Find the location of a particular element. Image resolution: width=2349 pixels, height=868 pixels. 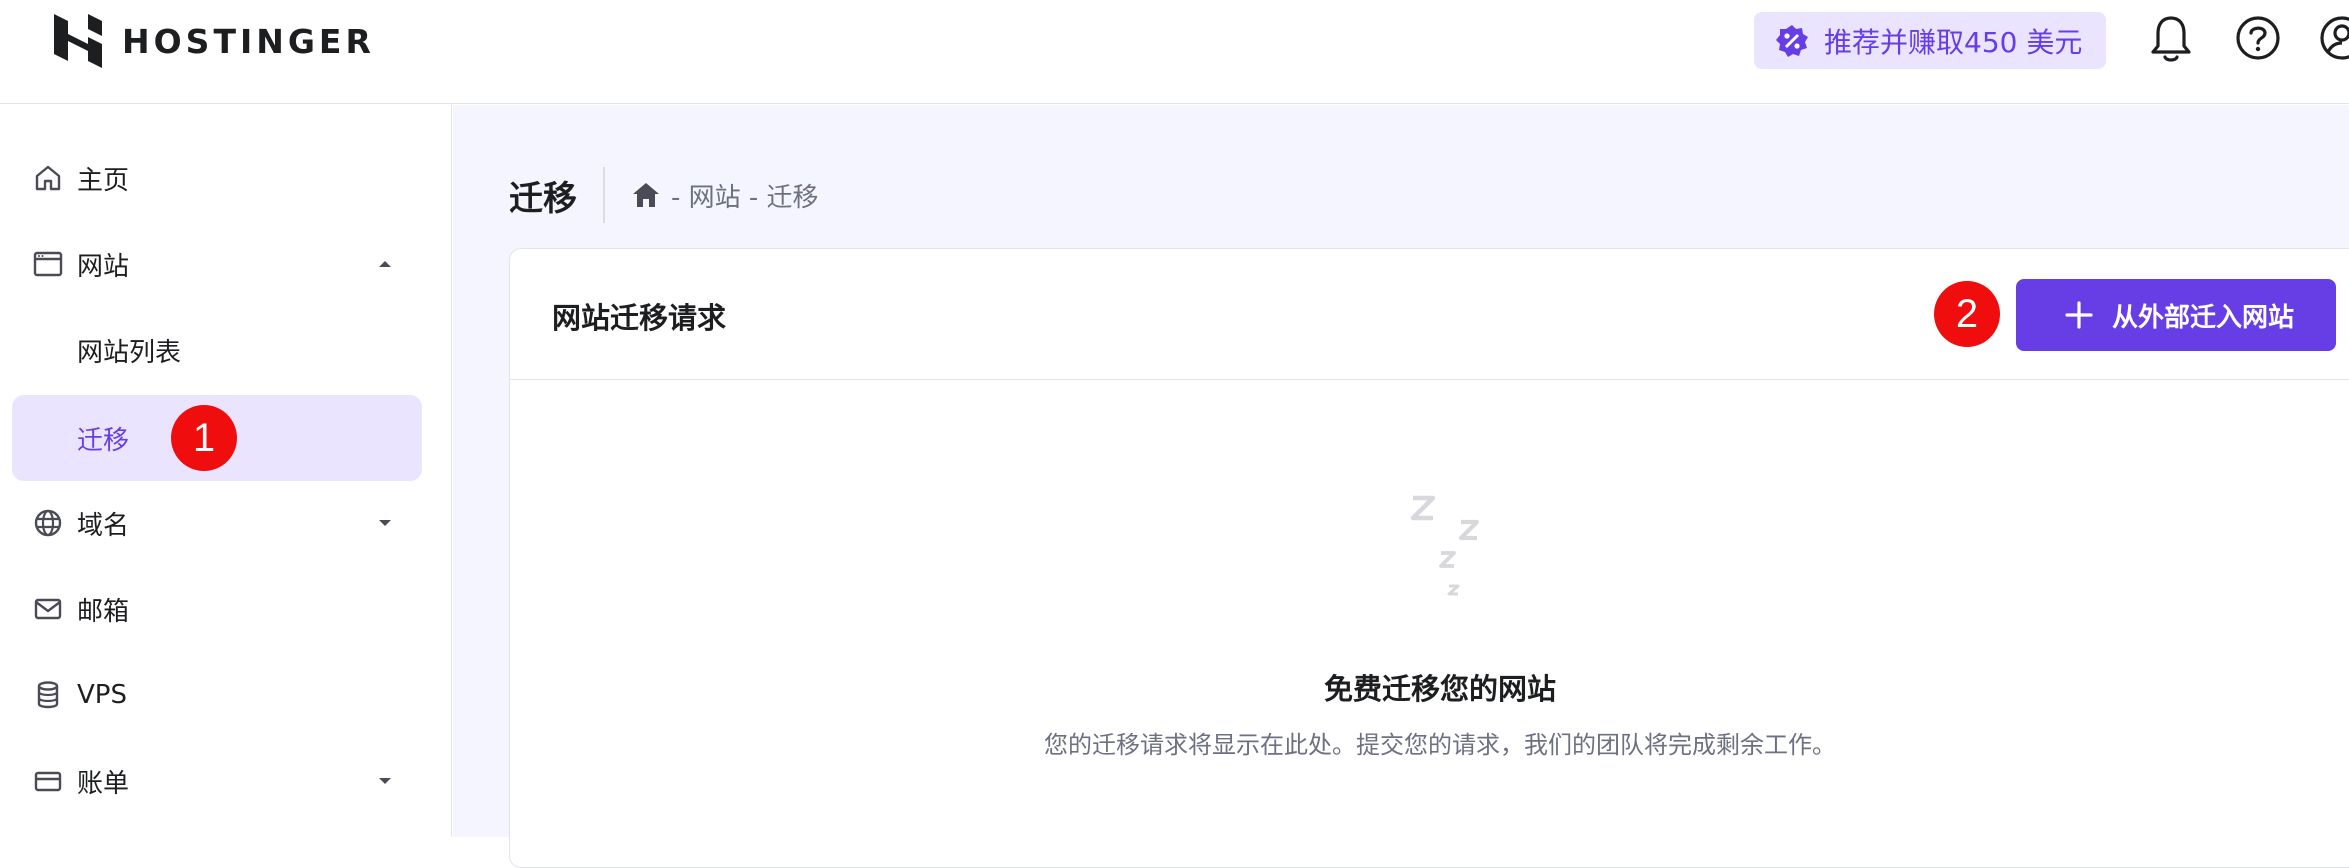

breadcrumb: - 网站 - 迁移 is located at coordinates (725, 195).